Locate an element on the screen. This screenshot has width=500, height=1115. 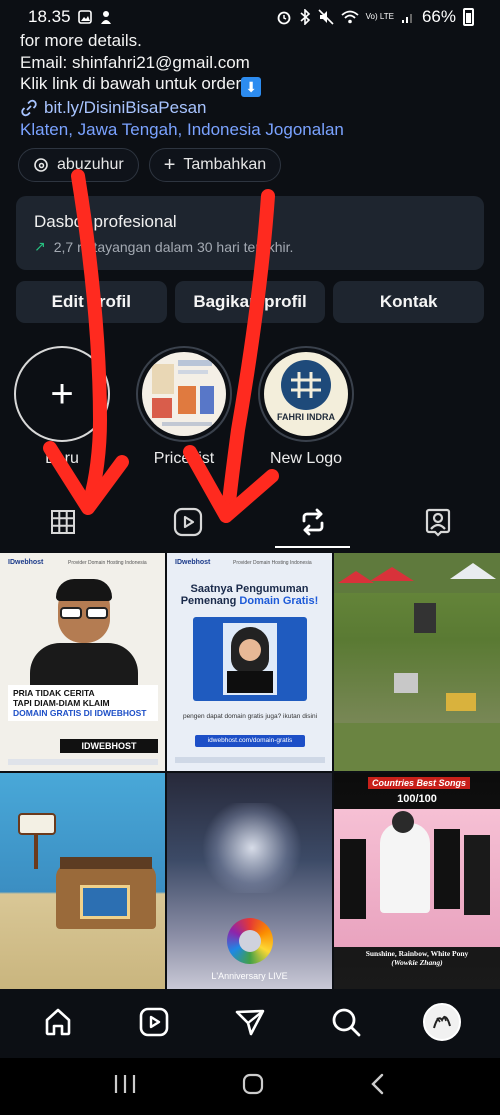
performance-scene is located at coordinates (417, 878).